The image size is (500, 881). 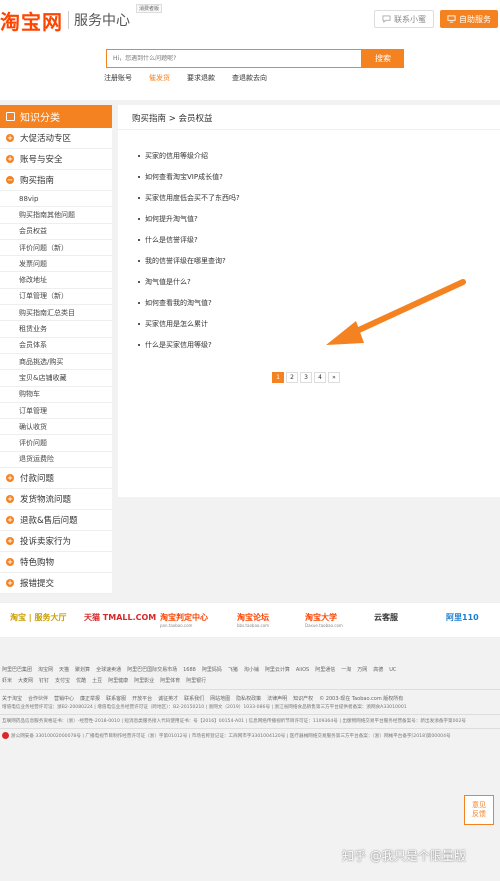 I want to click on question-link: 买家信用度低会买不了东西吗?, so click(x=189, y=197).